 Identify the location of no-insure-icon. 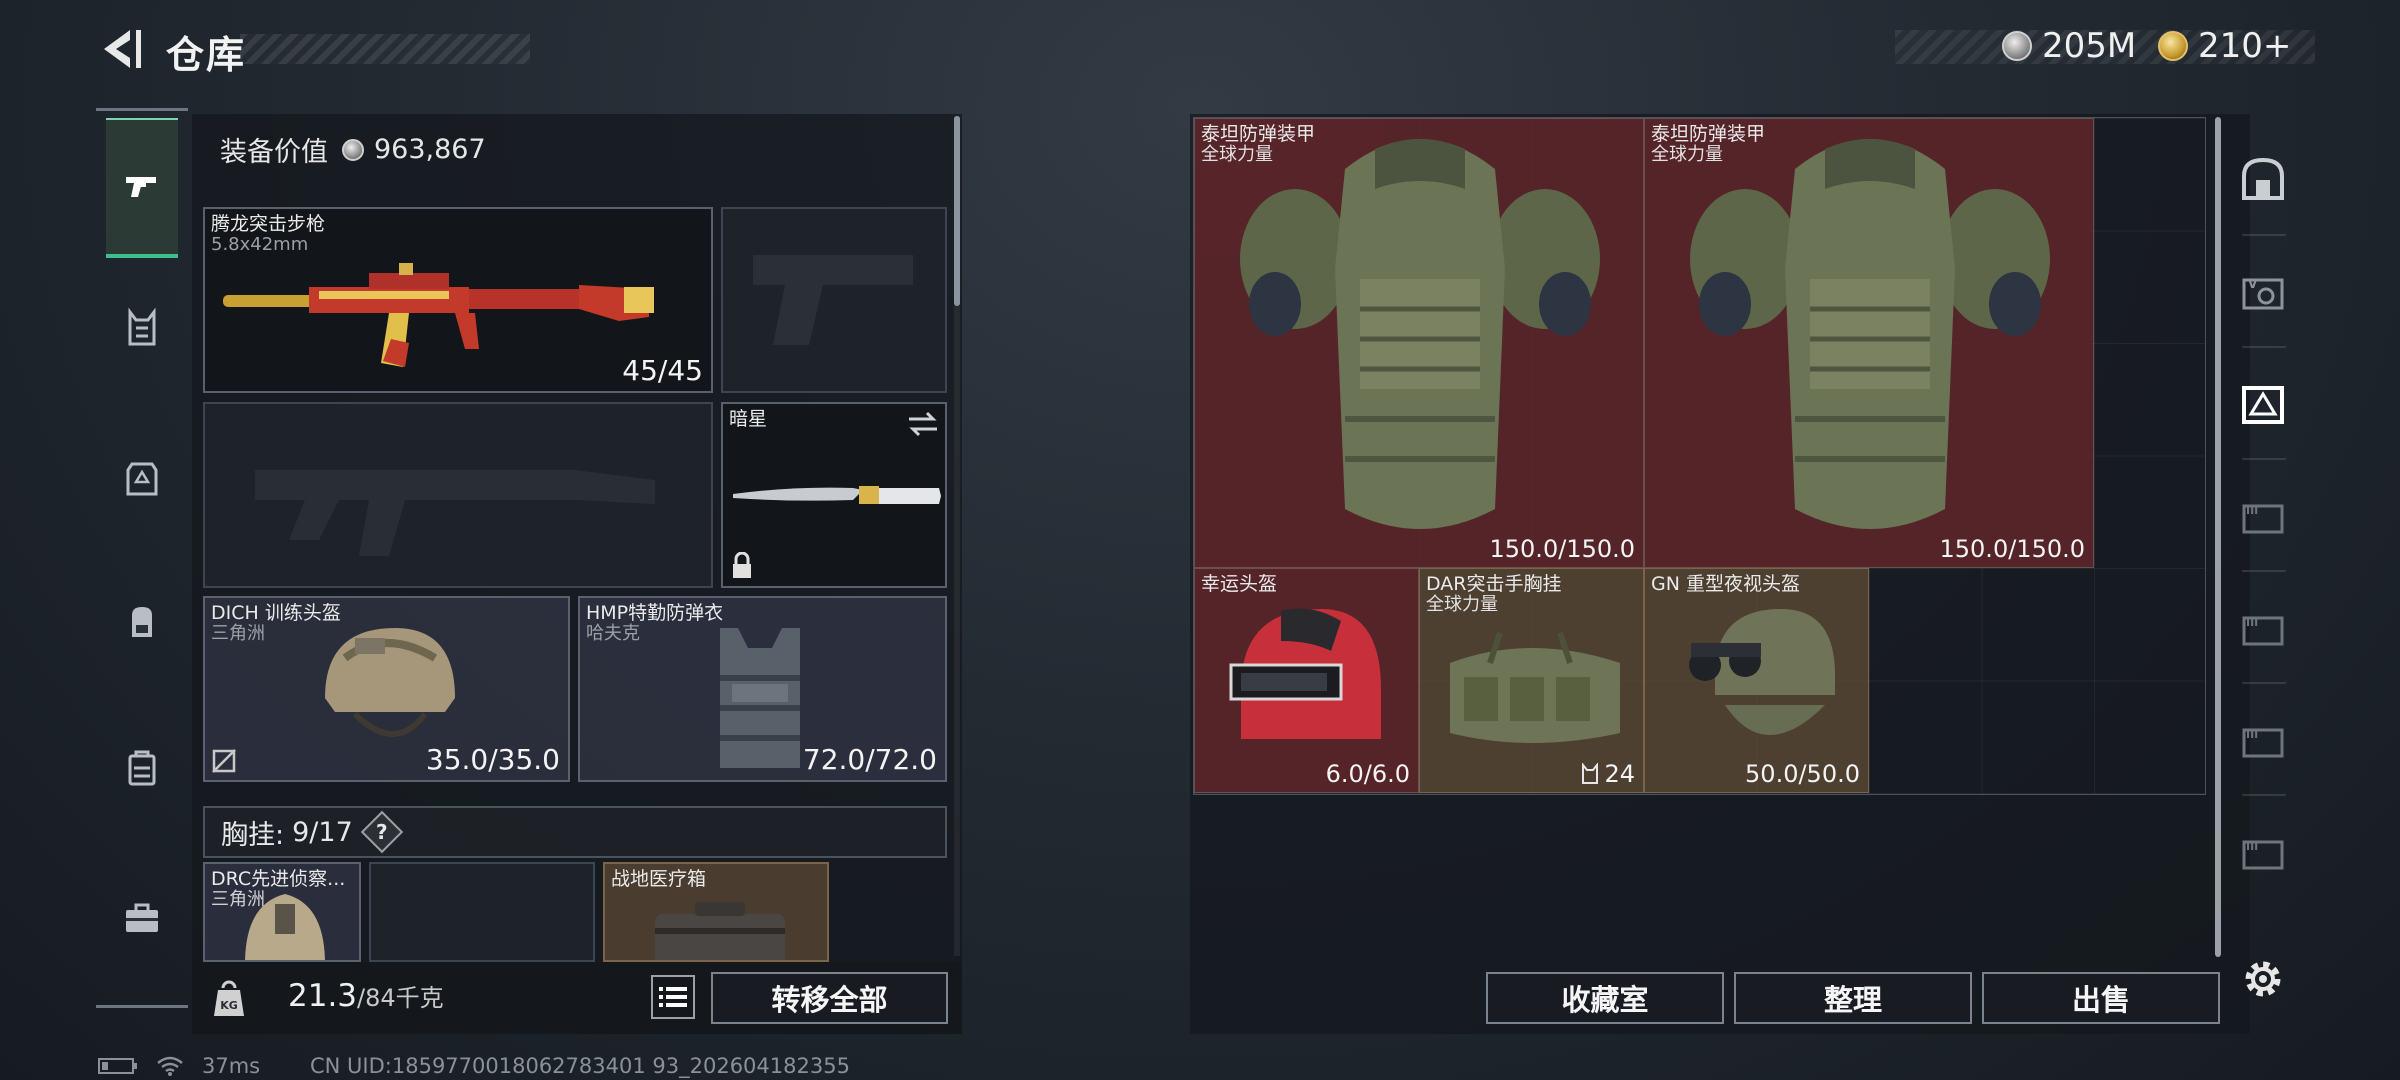
(224, 761).